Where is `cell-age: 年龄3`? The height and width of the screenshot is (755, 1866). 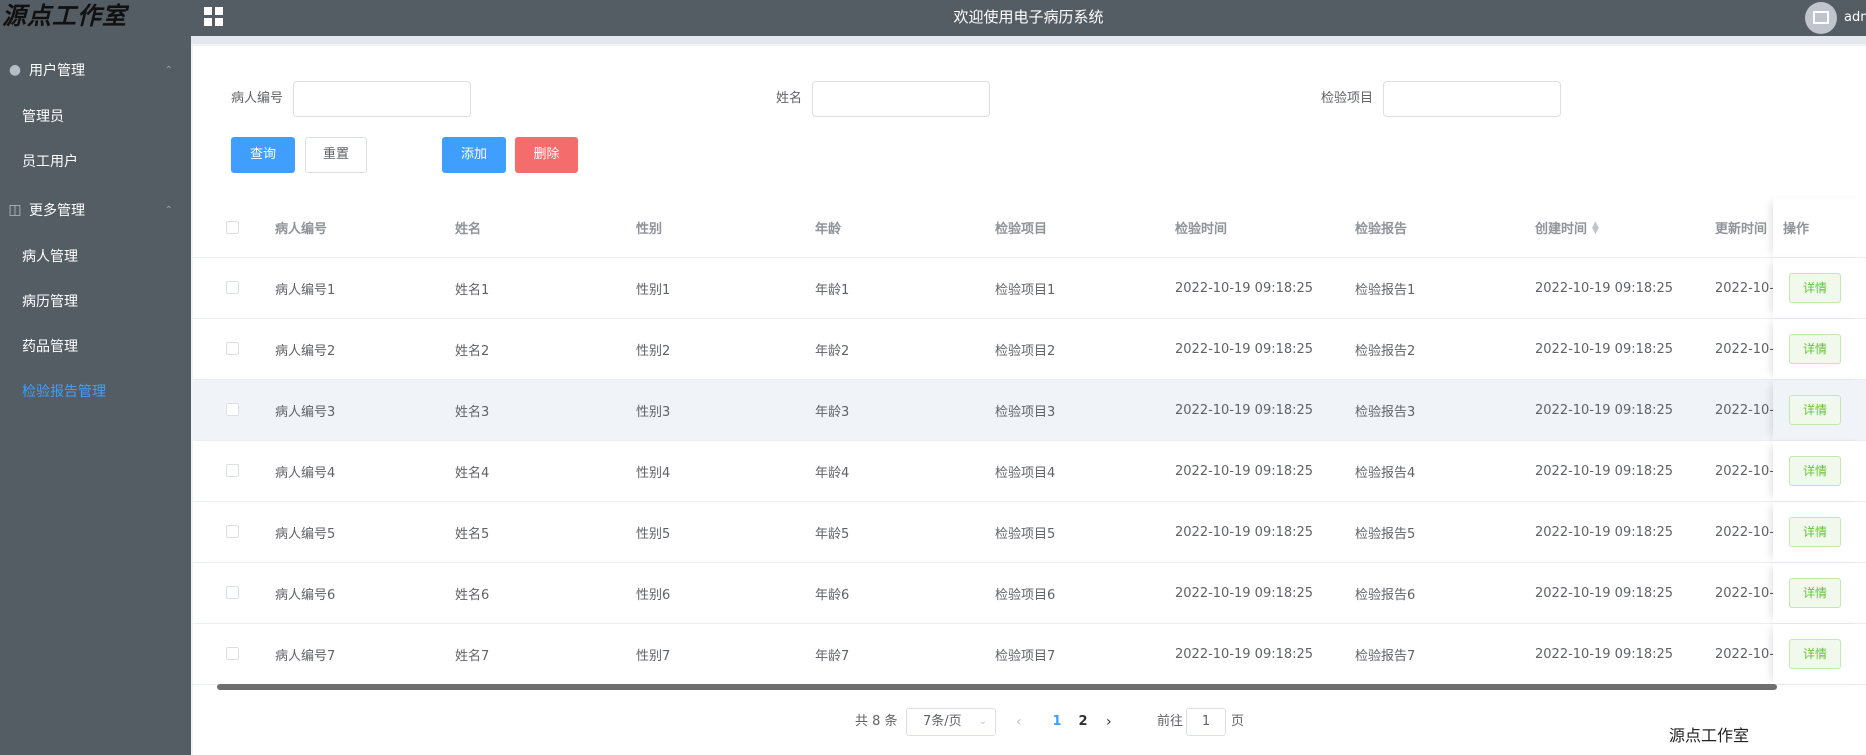 cell-age: 年龄3 is located at coordinates (832, 412).